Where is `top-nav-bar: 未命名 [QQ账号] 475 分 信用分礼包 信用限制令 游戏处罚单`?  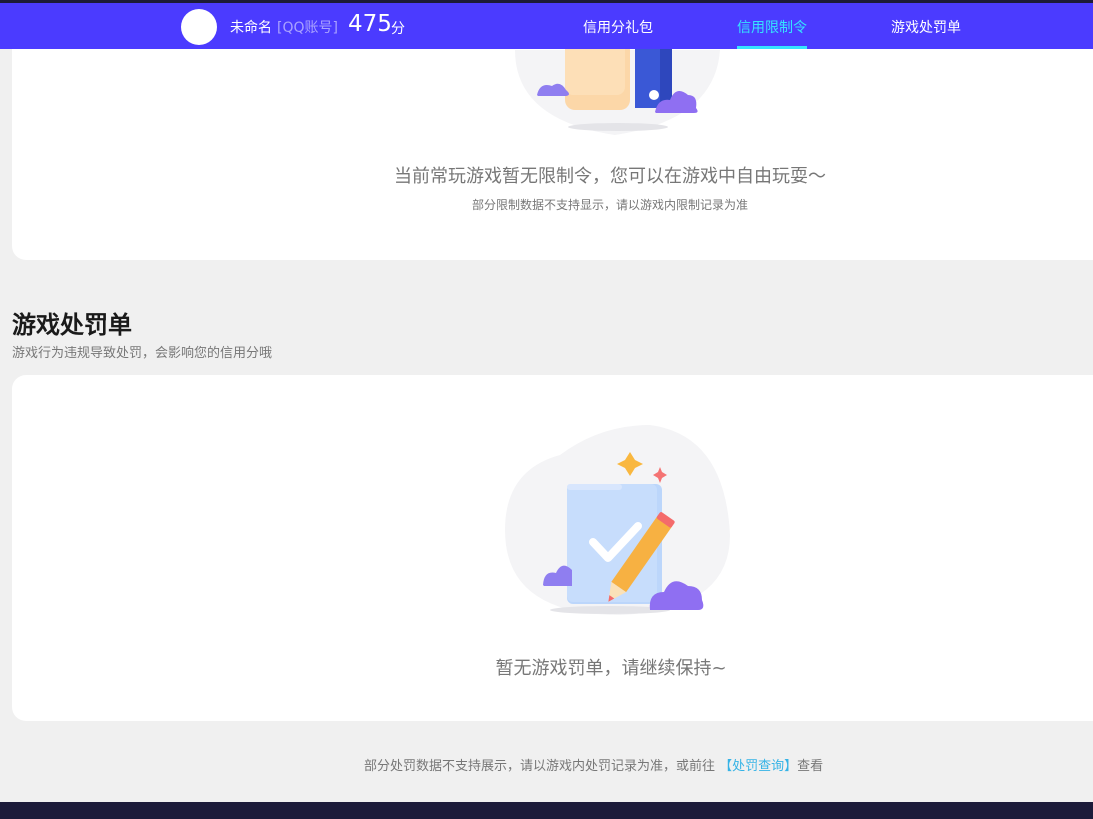
top-nav-bar: 未命名 [QQ账号] 475 分 信用分礼包 信用限制令 游戏处罚单 is located at coordinates (546, 24).